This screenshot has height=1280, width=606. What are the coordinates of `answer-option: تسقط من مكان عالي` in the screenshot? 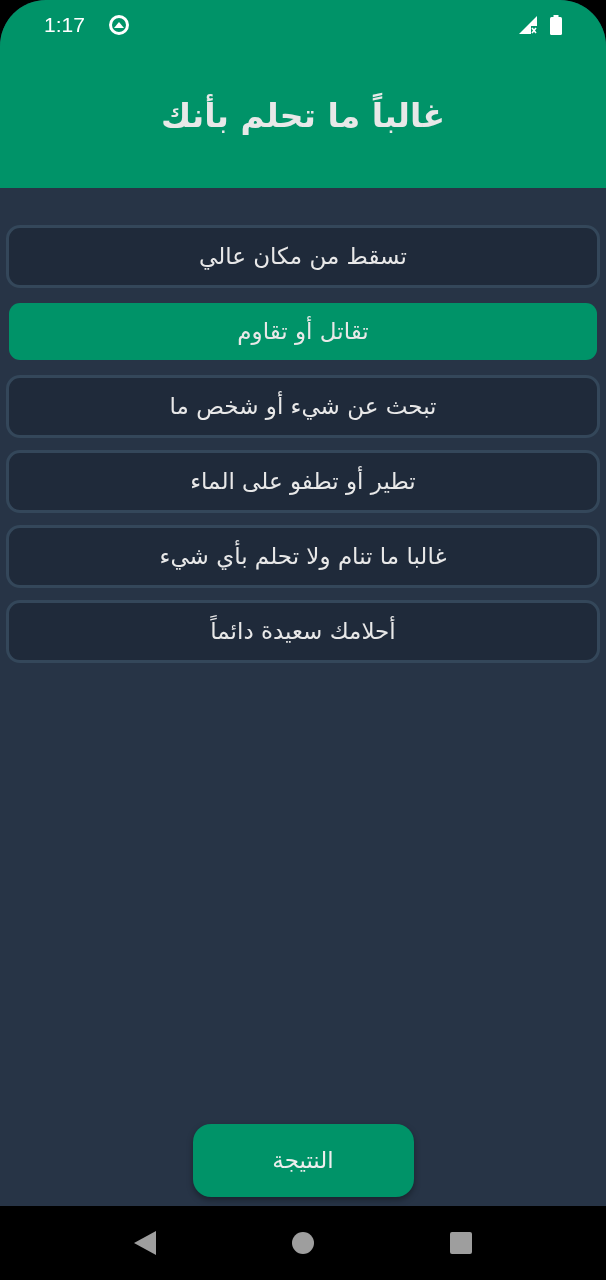 It's located at (303, 256).